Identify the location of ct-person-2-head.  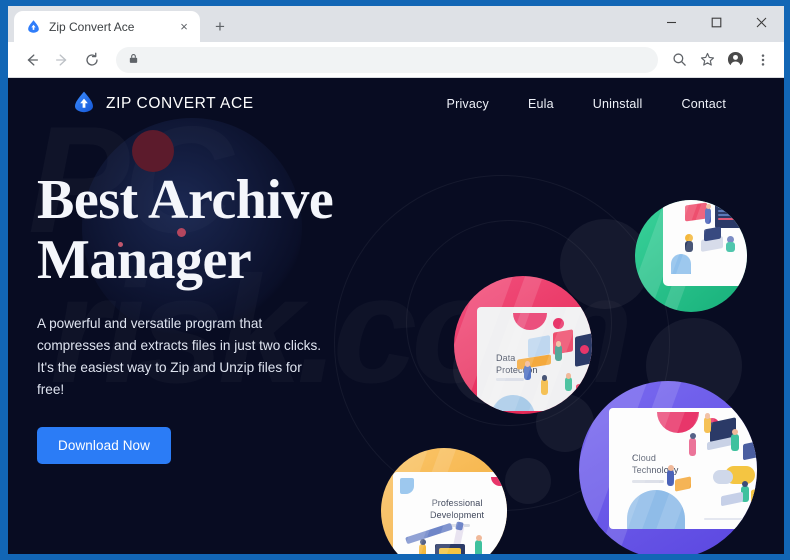
(692, 436).